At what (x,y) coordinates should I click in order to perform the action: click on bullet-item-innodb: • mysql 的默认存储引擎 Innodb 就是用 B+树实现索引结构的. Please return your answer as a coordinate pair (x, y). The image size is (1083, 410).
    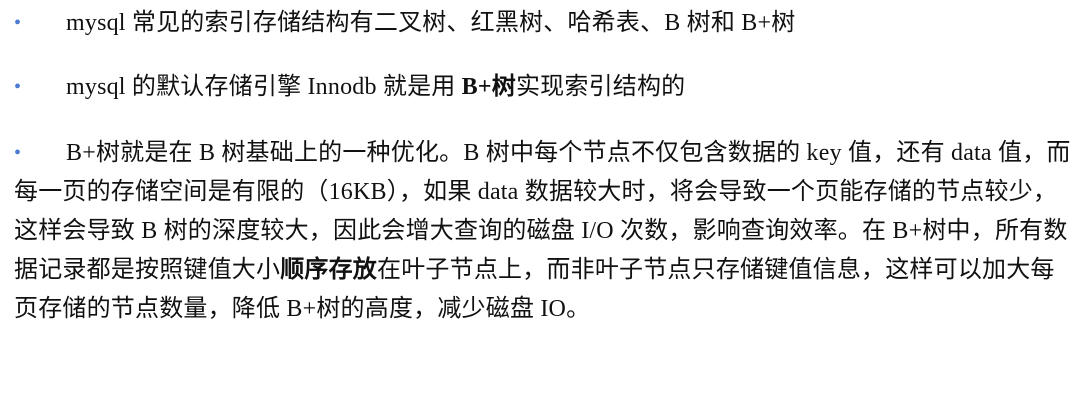
    Looking at the image, I should click on (543, 87).